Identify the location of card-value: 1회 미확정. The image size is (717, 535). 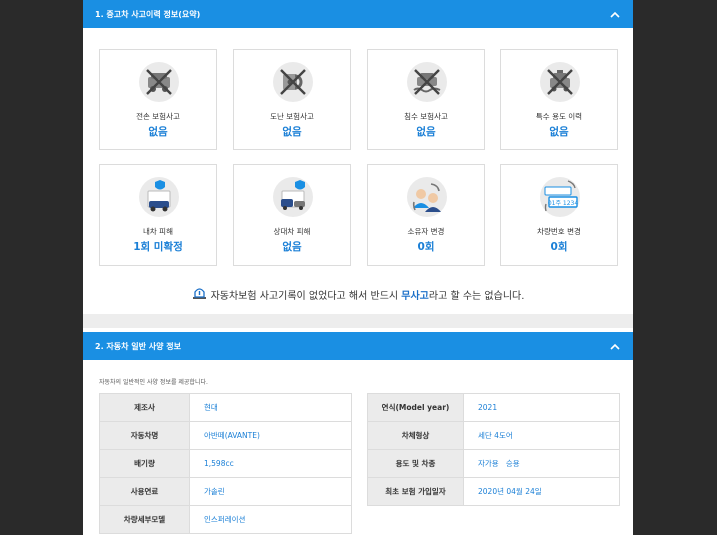
(158, 247).